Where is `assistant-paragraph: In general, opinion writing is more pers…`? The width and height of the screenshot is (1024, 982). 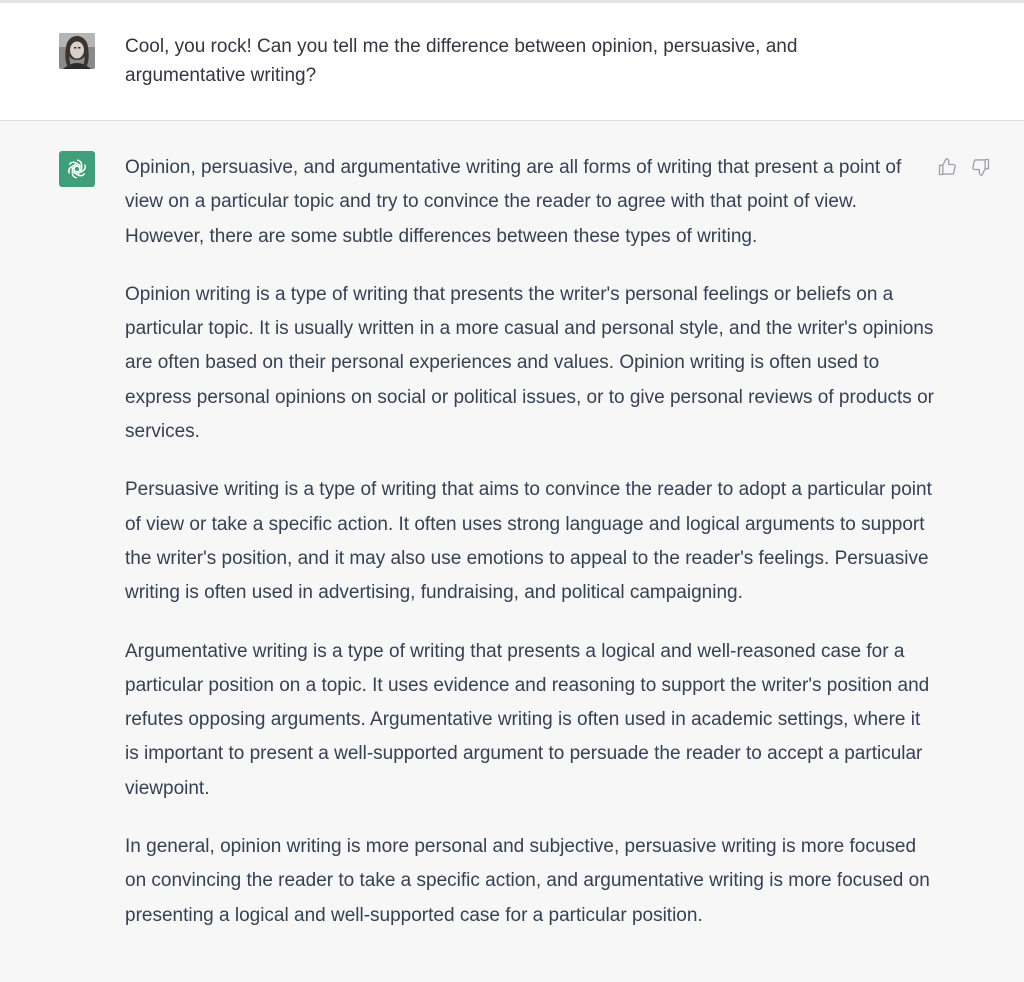 assistant-paragraph: In general, opinion writing is more pers… is located at coordinates (527, 881).